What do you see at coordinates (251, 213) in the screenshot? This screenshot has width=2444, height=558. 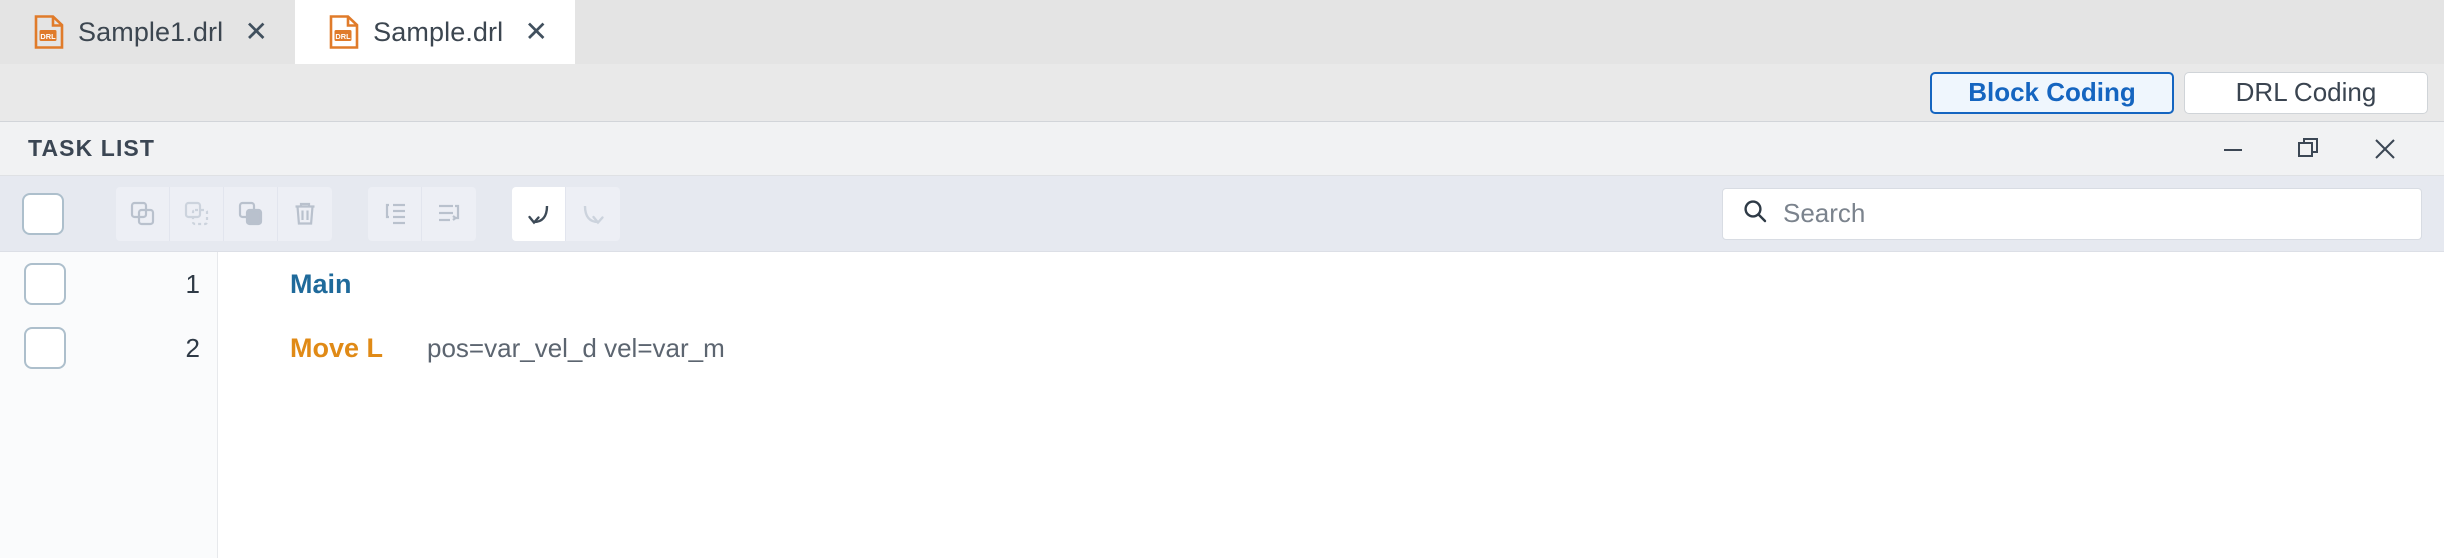 I see `paste-icon` at bounding box center [251, 213].